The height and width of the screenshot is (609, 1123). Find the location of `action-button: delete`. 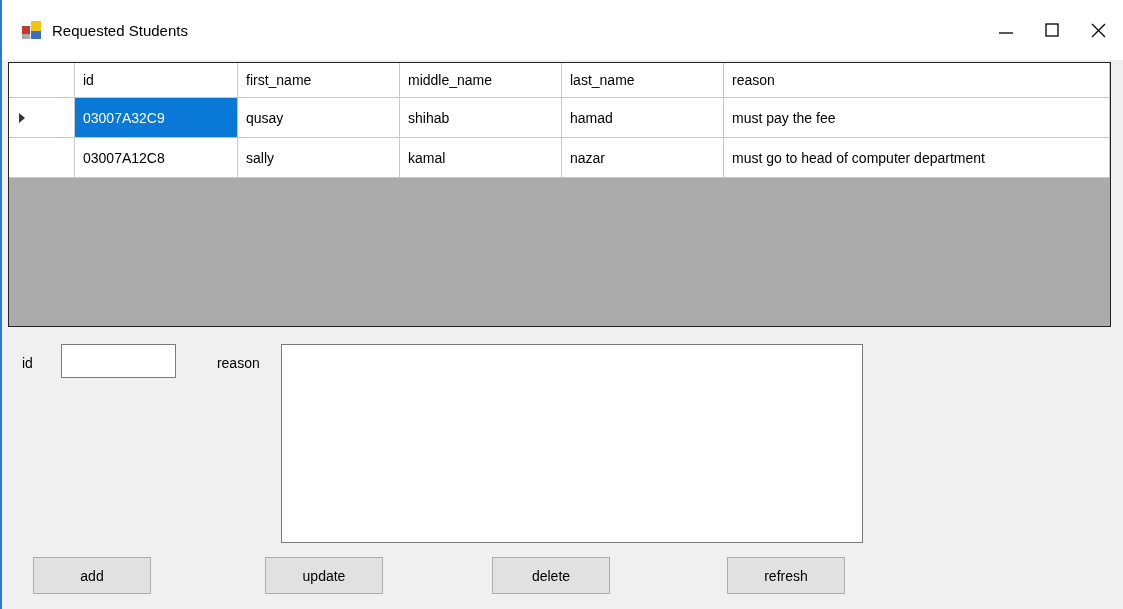

action-button: delete is located at coordinates (551, 575).